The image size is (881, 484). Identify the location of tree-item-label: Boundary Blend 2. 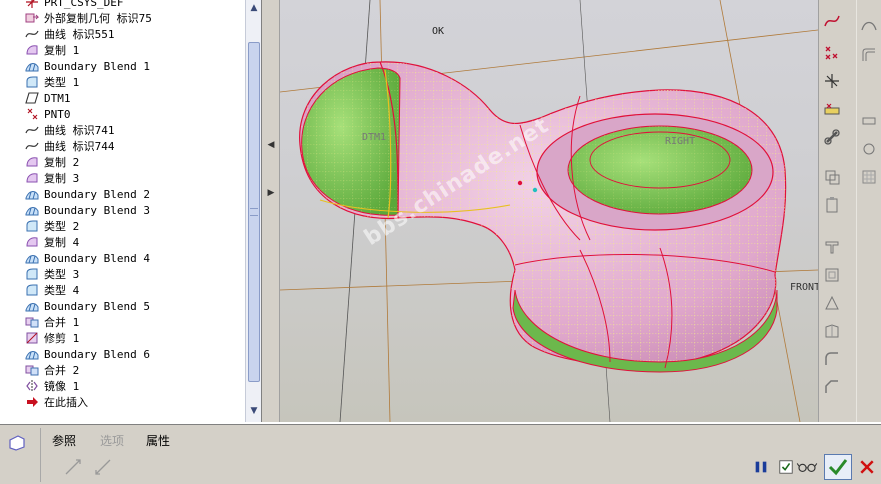
(97, 194).